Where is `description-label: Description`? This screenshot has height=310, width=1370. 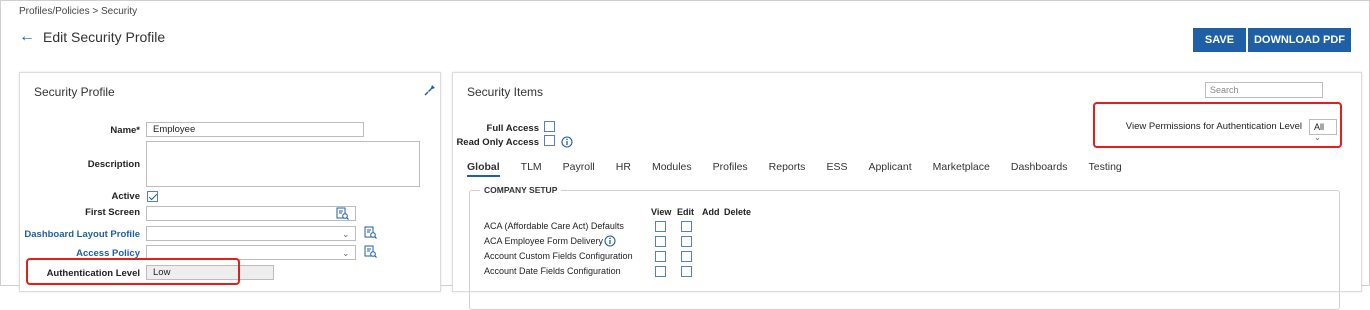 description-label: Description is located at coordinates (113, 164).